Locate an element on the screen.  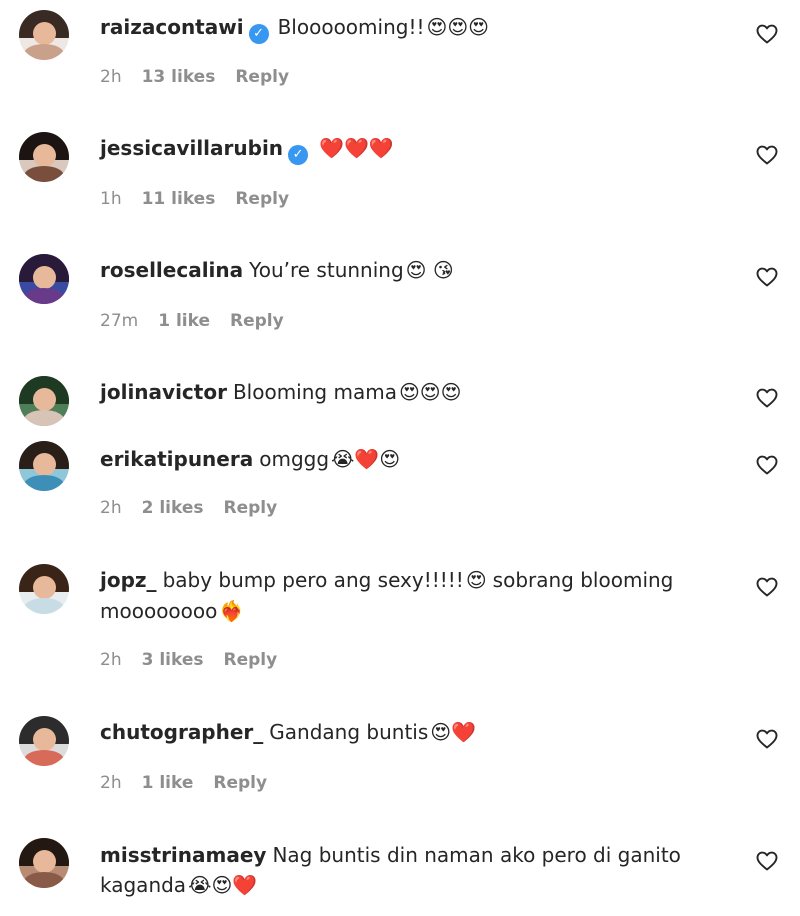
comment-emojis: 😍 is located at coordinates (476, 580).